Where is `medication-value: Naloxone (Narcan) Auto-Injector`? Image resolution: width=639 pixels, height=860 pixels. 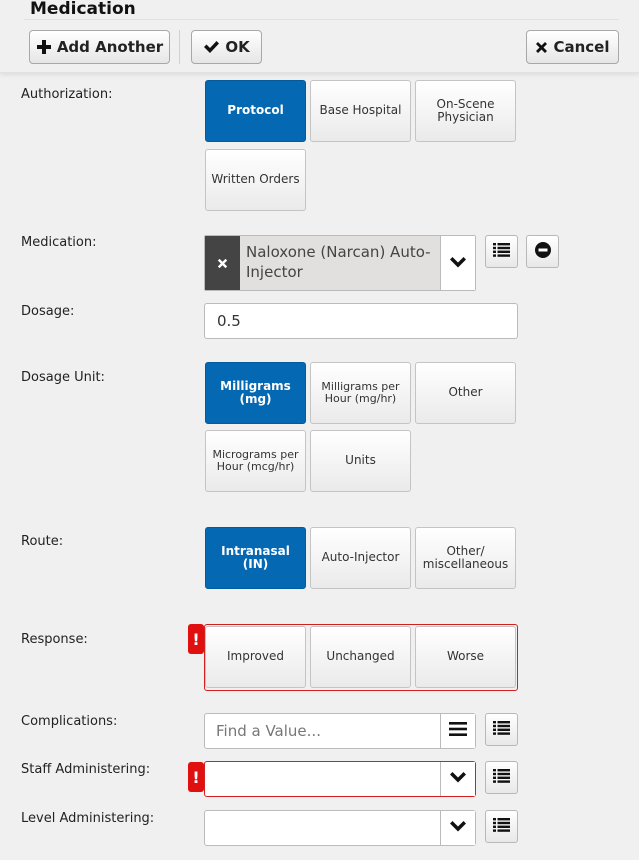 medication-value: Naloxone (Narcan) Auto-Injector is located at coordinates (338, 262).